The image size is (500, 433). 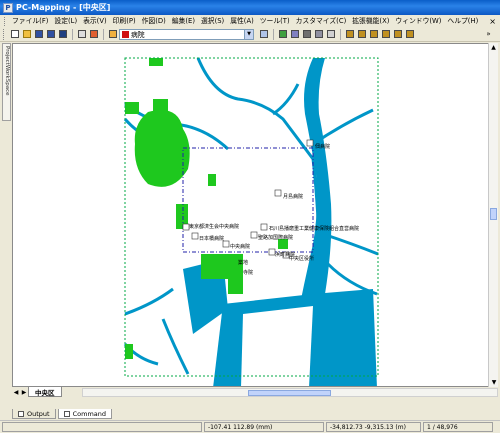 I want to click on chevron-down-icon: ▼, so click(x=248, y=34).